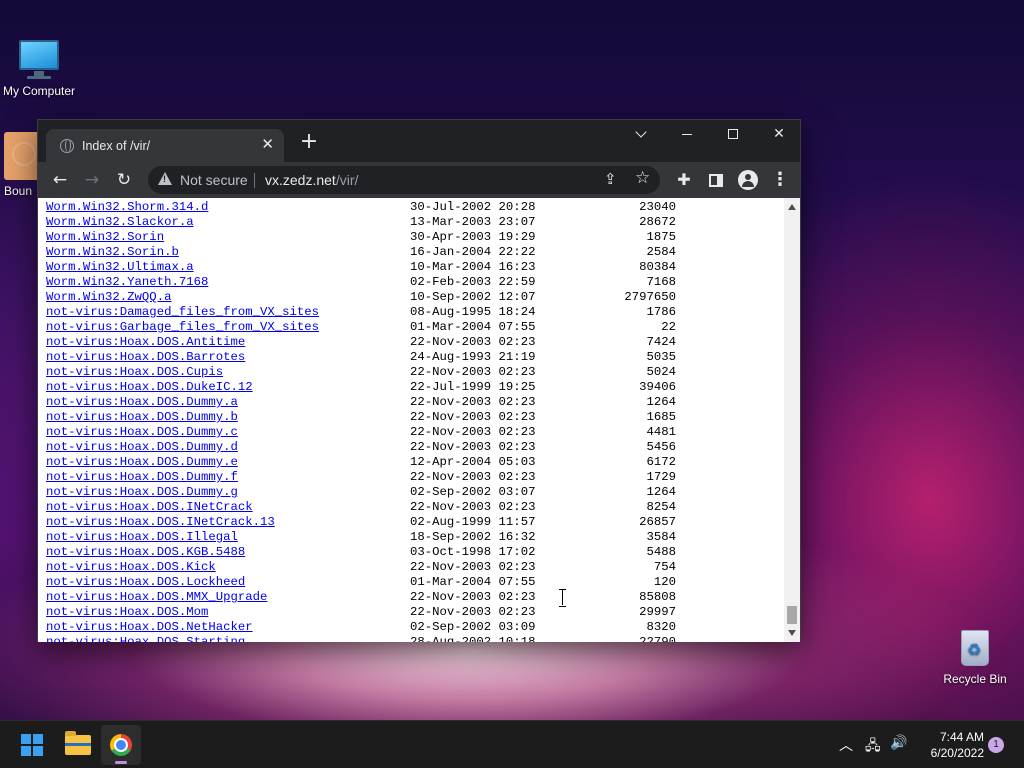 The height and width of the screenshot is (768, 1024). Describe the element at coordinates (664, 582) in the screenshot. I see `file-size: 120` at that location.